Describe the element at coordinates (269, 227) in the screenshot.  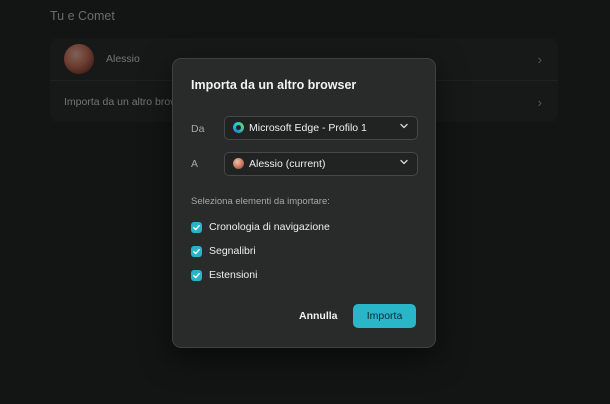
I see `history-label: Cronologia di navigazione` at that location.